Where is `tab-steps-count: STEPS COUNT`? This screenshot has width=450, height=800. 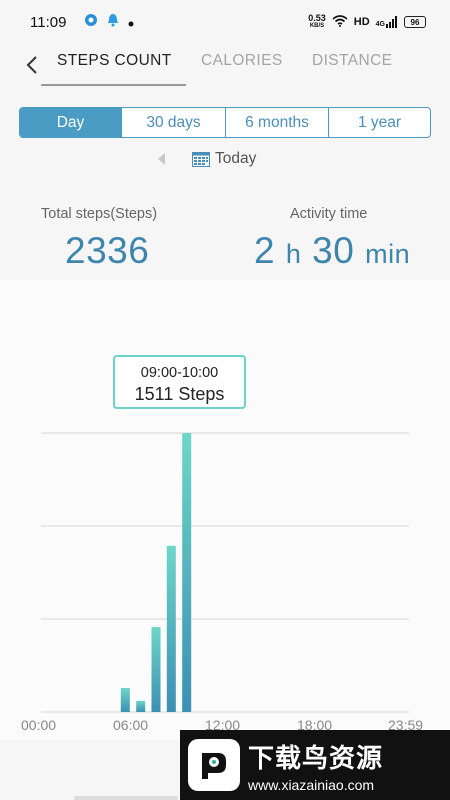 tab-steps-count: STEPS COUNT is located at coordinates (114, 69).